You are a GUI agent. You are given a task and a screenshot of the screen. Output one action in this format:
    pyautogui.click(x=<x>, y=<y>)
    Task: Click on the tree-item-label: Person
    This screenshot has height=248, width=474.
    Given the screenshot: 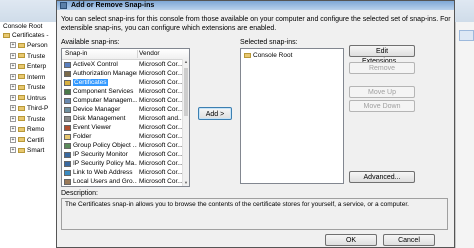 What is the action you would take?
    pyautogui.click(x=37, y=45)
    